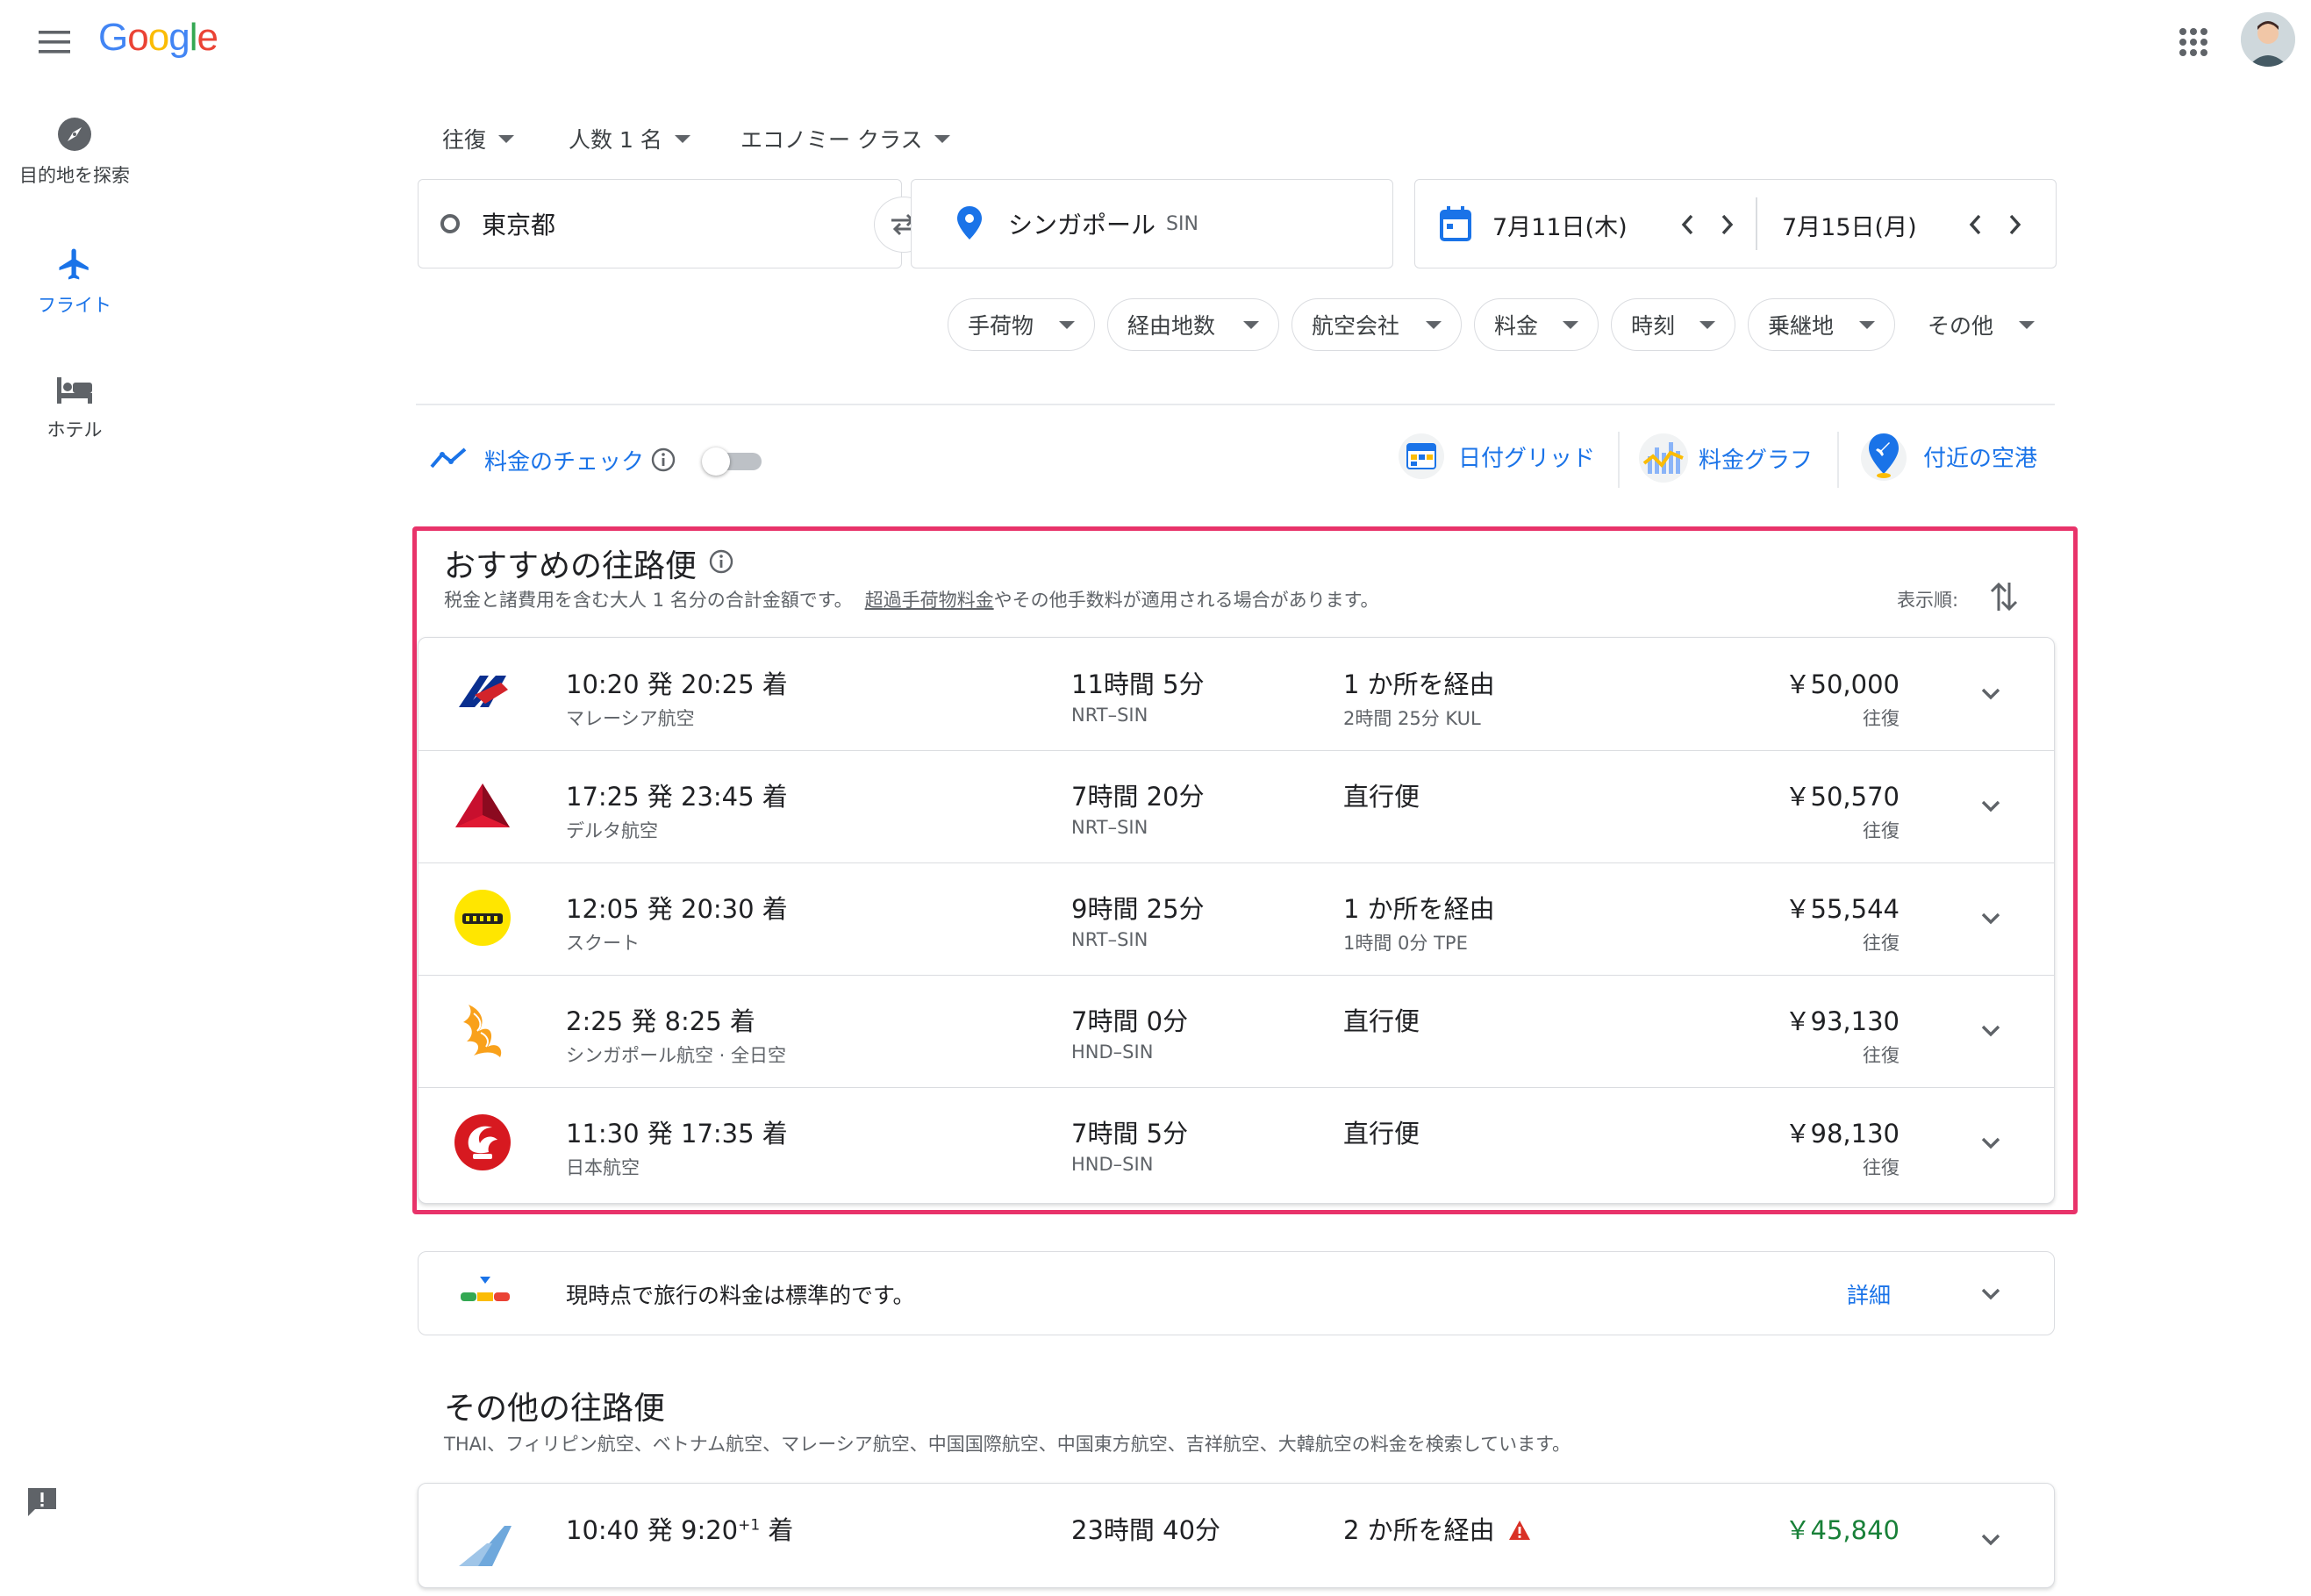 This screenshot has height=1596, width=2311. I want to click on sort-arrows-icon, so click(2004, 596).